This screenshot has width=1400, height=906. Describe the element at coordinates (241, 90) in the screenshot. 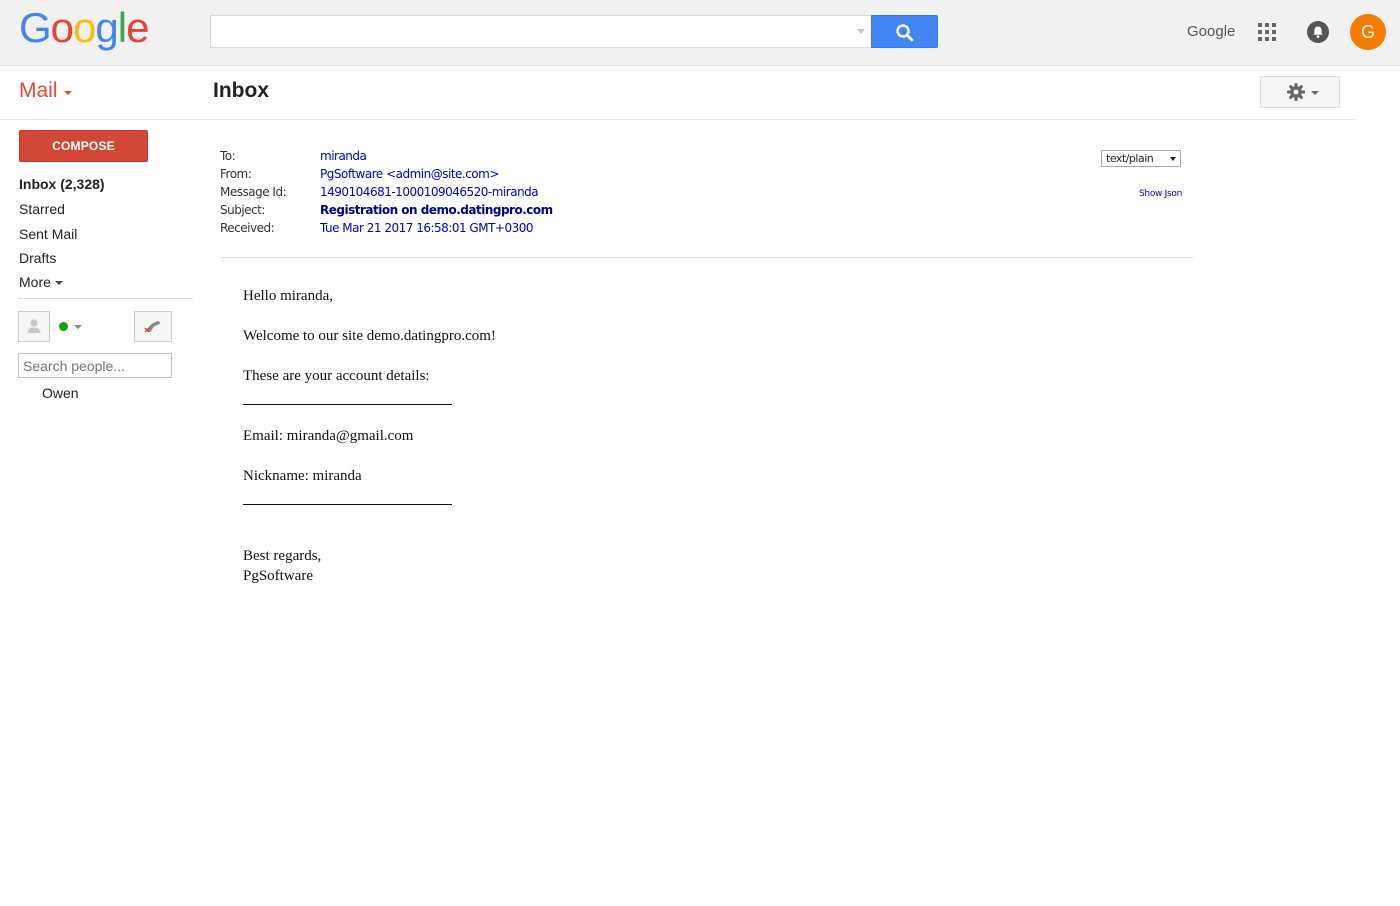

I see `page-title: Inbox` at that location.